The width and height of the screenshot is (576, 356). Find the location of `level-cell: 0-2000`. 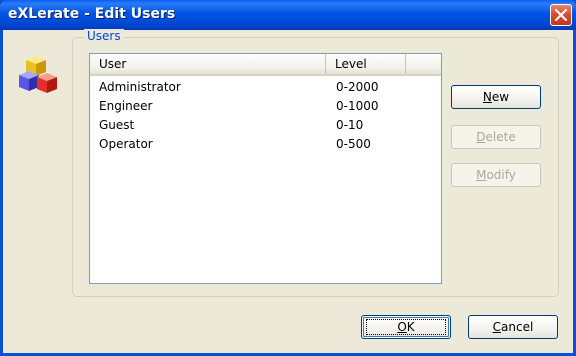

level-cell: 0-2000 is located at coordinates (357, 87).